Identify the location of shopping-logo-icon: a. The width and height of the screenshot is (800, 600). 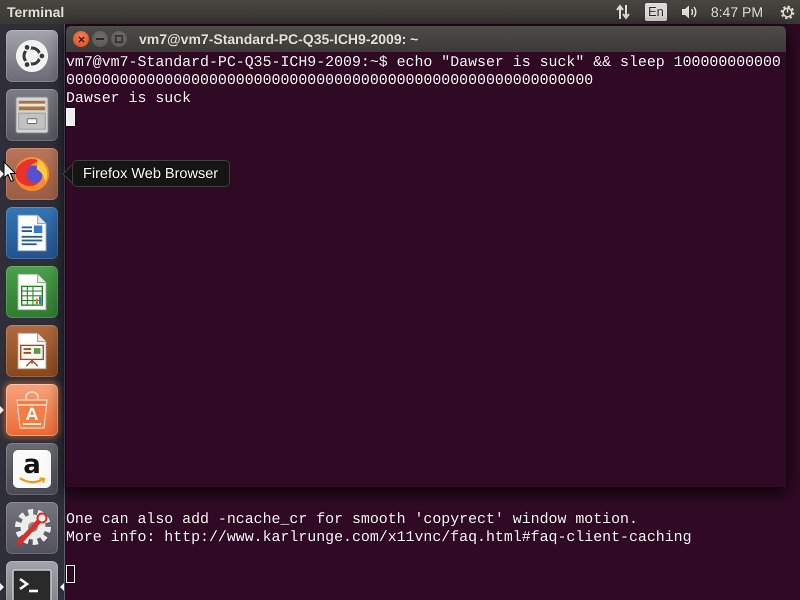
(32, 469).